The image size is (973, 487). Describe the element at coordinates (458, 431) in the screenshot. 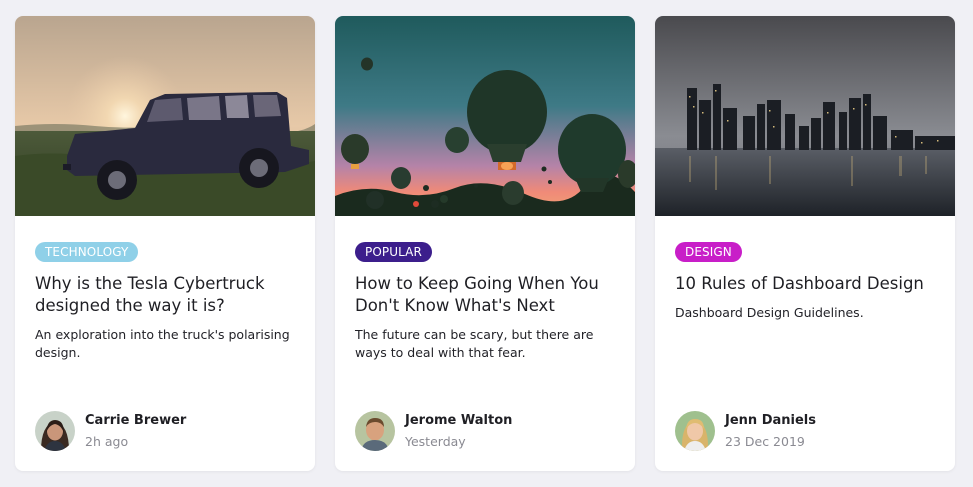

I see `author-info: Jerome Walton Yesterday` at that location.